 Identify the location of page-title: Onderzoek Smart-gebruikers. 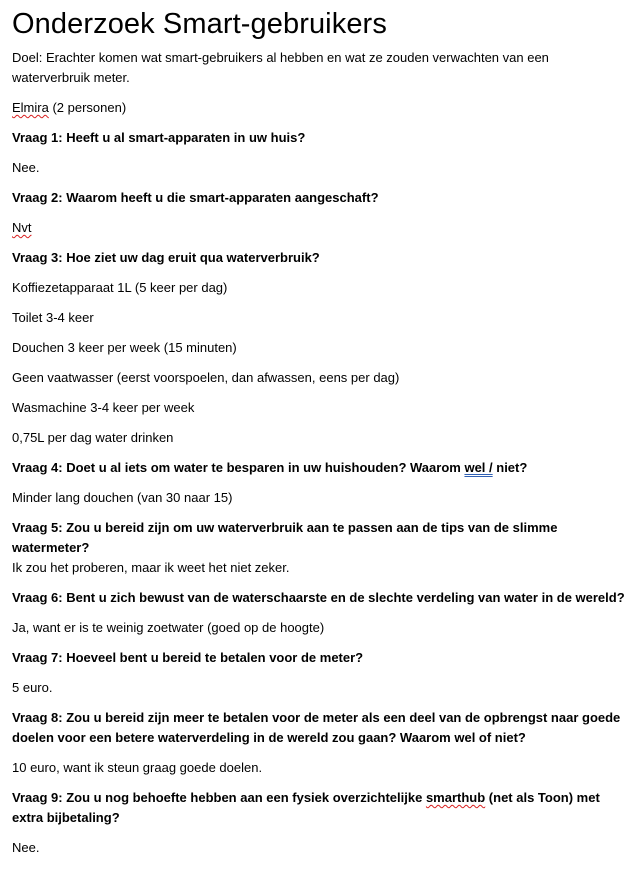
(199, 24).